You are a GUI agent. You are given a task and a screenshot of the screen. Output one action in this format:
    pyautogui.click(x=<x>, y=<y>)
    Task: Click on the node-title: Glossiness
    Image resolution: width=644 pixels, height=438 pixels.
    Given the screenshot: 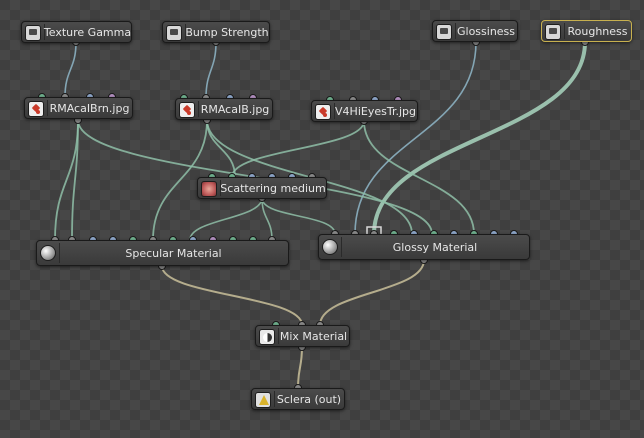 What is the action you would take?
    pyautogui.click(x=486, y=31)
    